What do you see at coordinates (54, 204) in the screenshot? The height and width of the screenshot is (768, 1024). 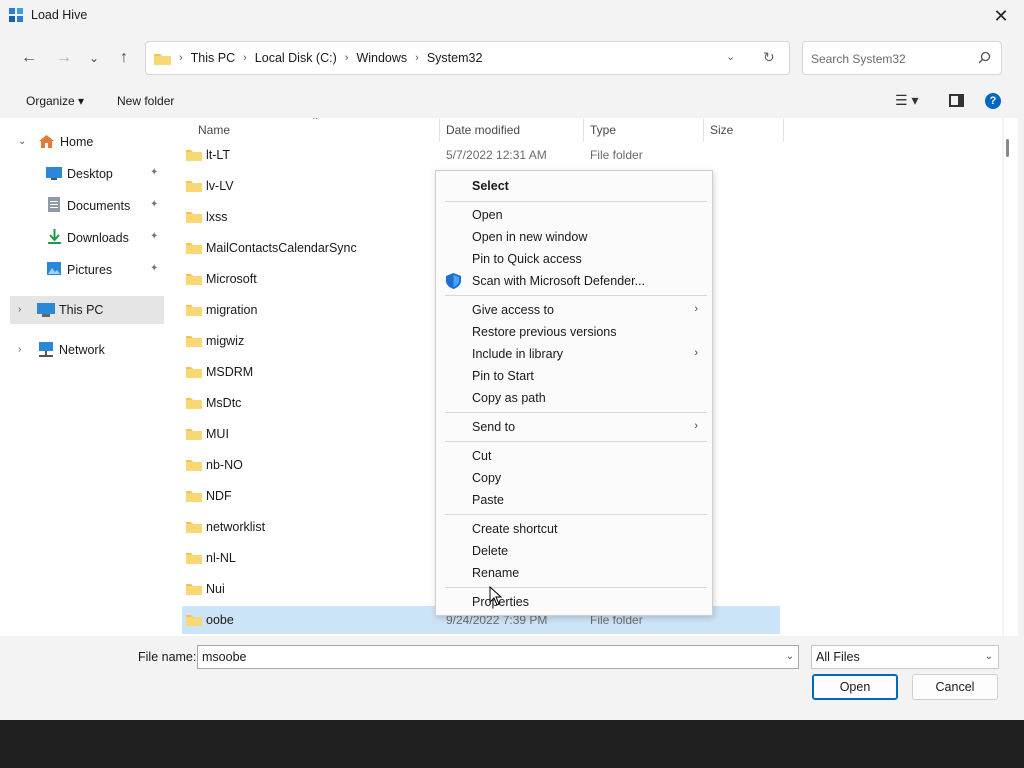 I see `documents-icon` at bounding box center [54, 204].